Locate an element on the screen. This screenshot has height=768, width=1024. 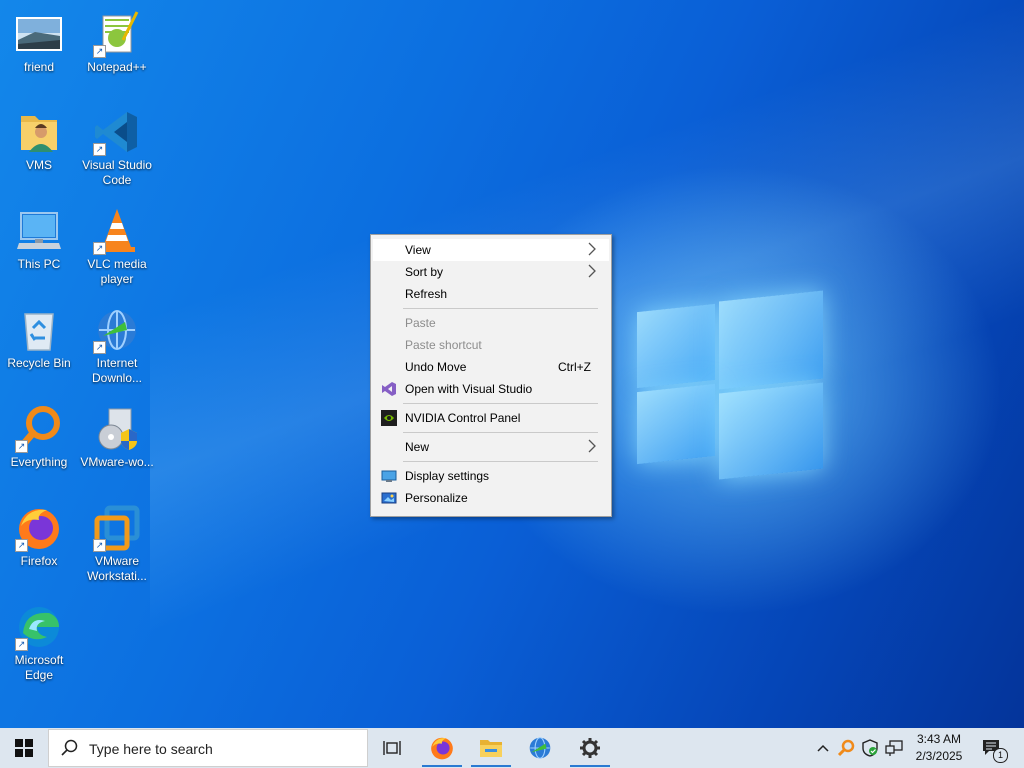
menu-item-nvidia-control-panel: NVIDIA Control Panel is located at coordinates (491, 418).